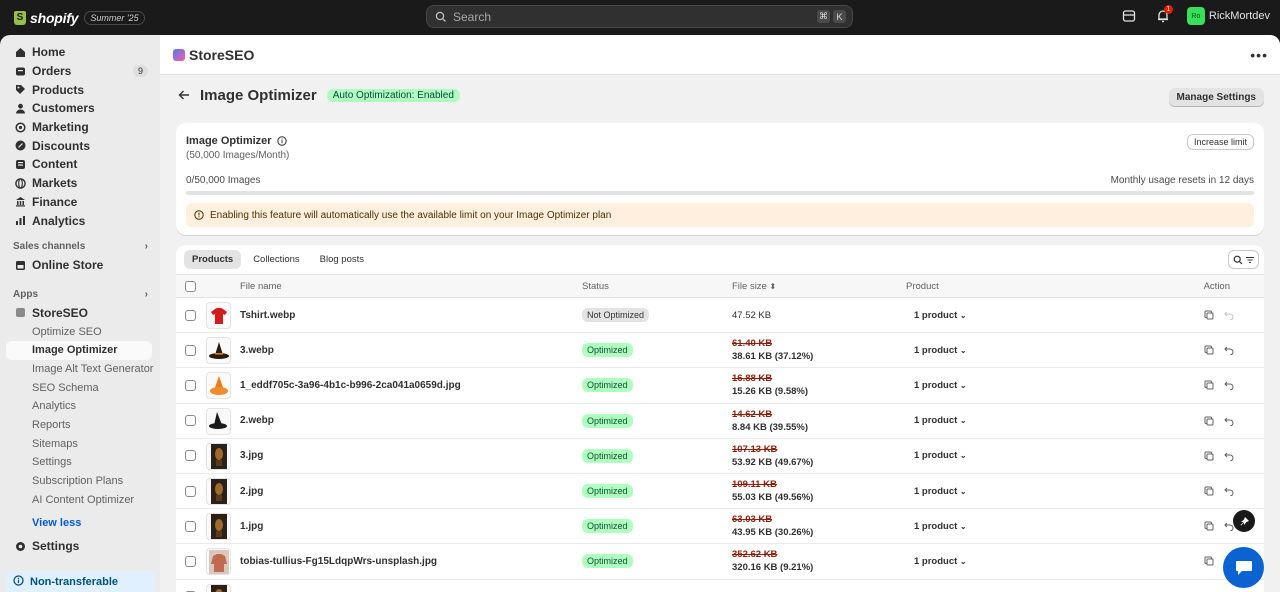 This screenshot has height=592, width=1280. I want to click on sidebar-item-marketing: Marketing, so click(80, 127).